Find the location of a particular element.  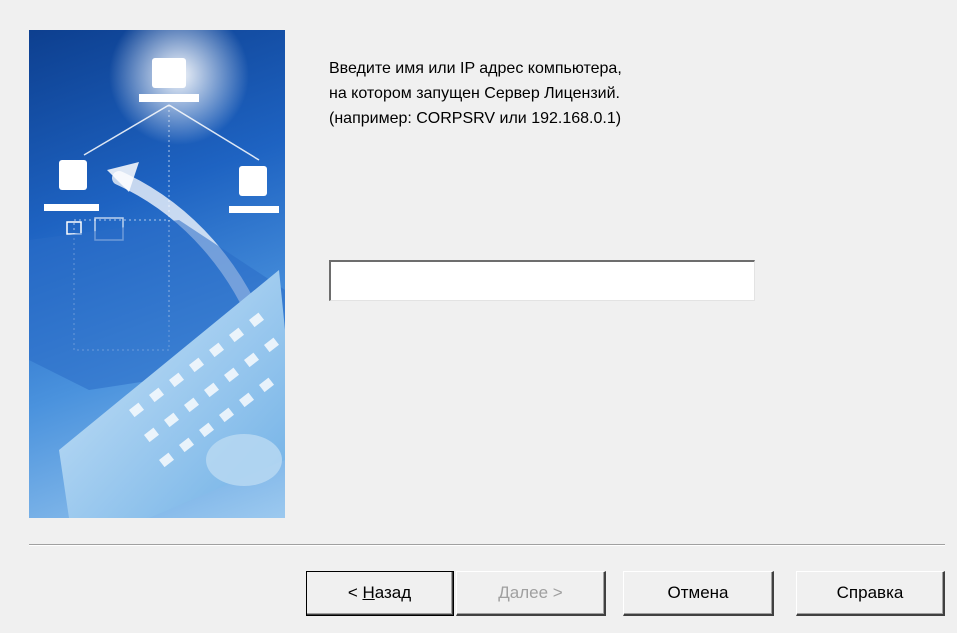

cancel-button-label: Отмена is located at coordinates (698, 592).